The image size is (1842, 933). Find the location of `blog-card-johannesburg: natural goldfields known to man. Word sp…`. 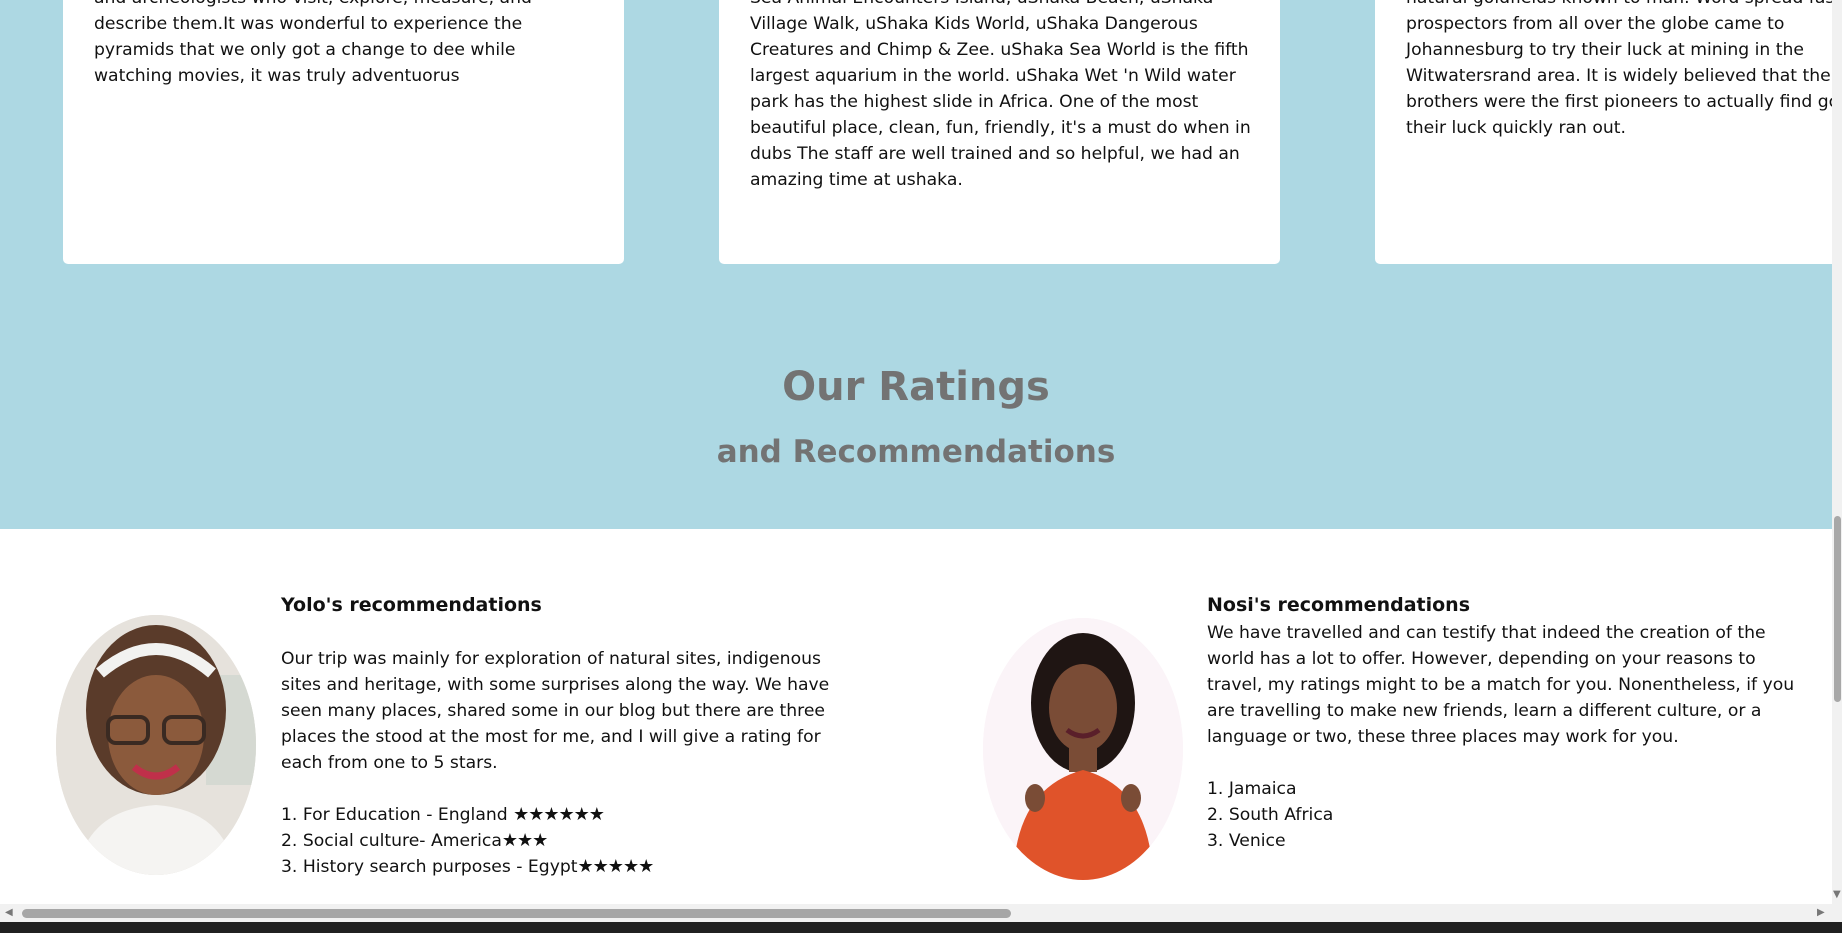

blog-card-johannesburg: natural goldfields known to man. Word sp… is located at coordinates (1608, 132).